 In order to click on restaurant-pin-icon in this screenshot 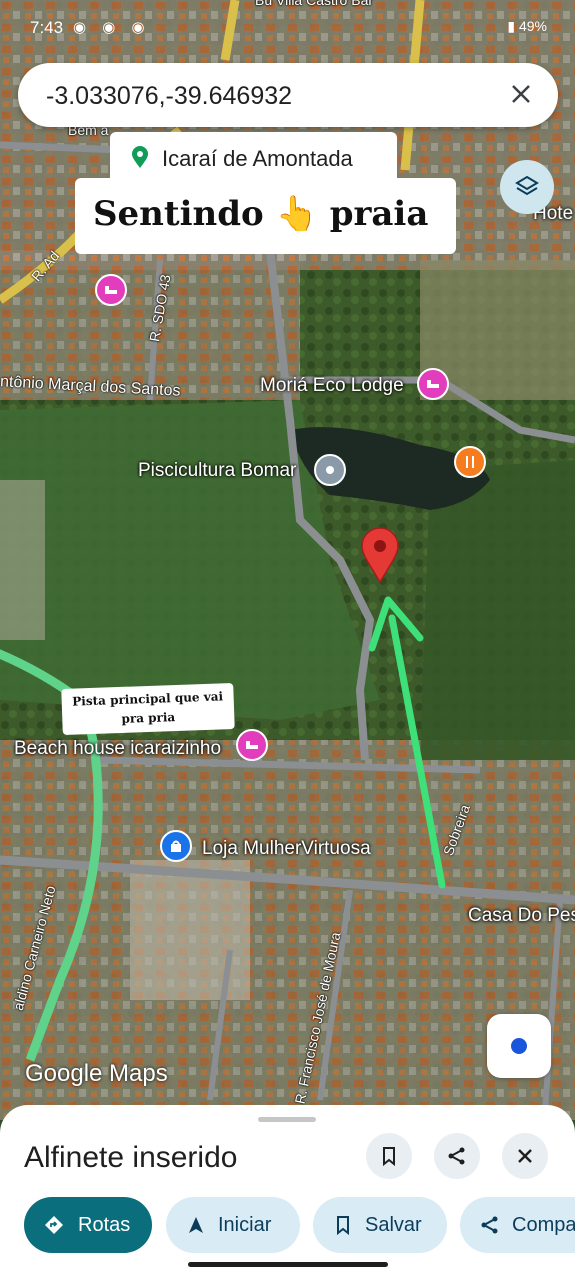, I will do `click(470, 462)`.